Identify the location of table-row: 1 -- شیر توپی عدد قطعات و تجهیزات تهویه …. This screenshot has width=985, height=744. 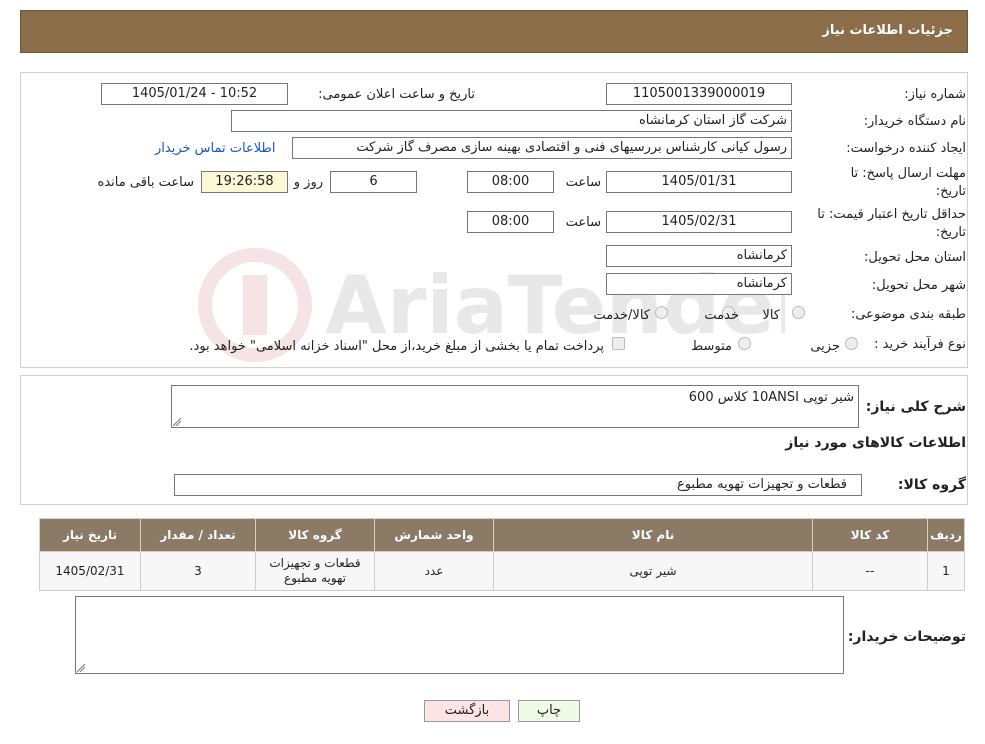
(502, 571).